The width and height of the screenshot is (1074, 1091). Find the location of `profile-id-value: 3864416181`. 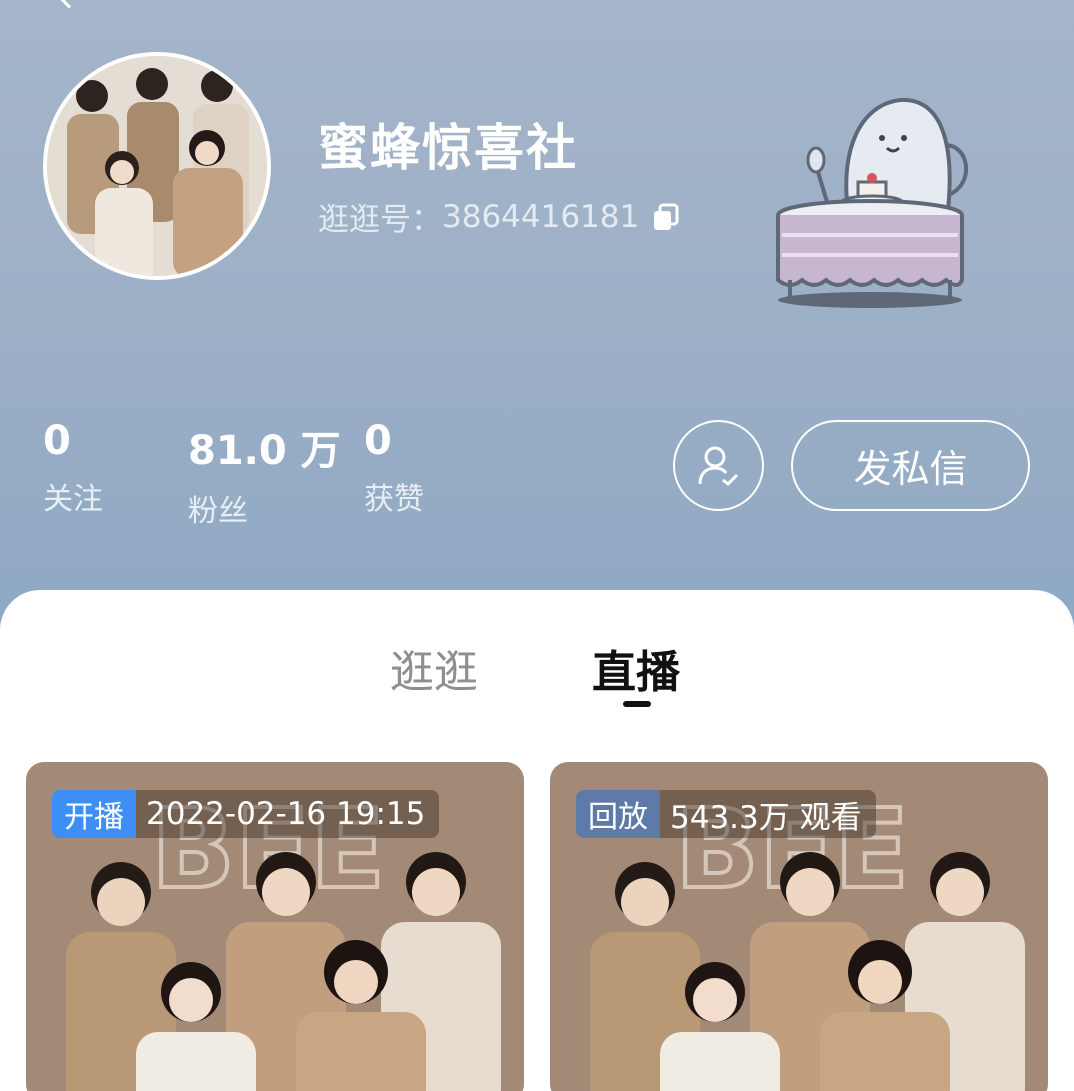

profile-id-value: 3864416181 is located at coordinates (541, 216).